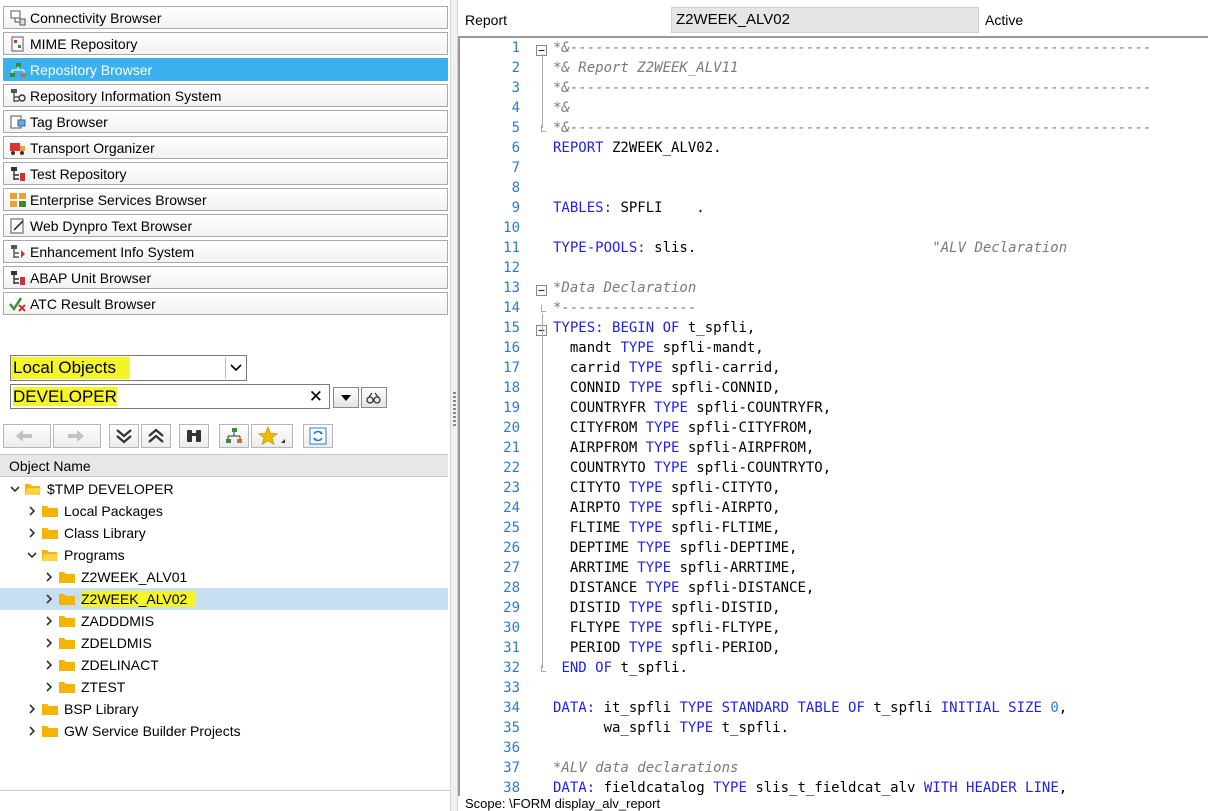 The width and height of the screenshot is (1208, 811). Describe the element at coordinates (834, 328) in the screenshot. I see `code-line: 15 TYPES: BEGIN OF t_spfli,` at that location.